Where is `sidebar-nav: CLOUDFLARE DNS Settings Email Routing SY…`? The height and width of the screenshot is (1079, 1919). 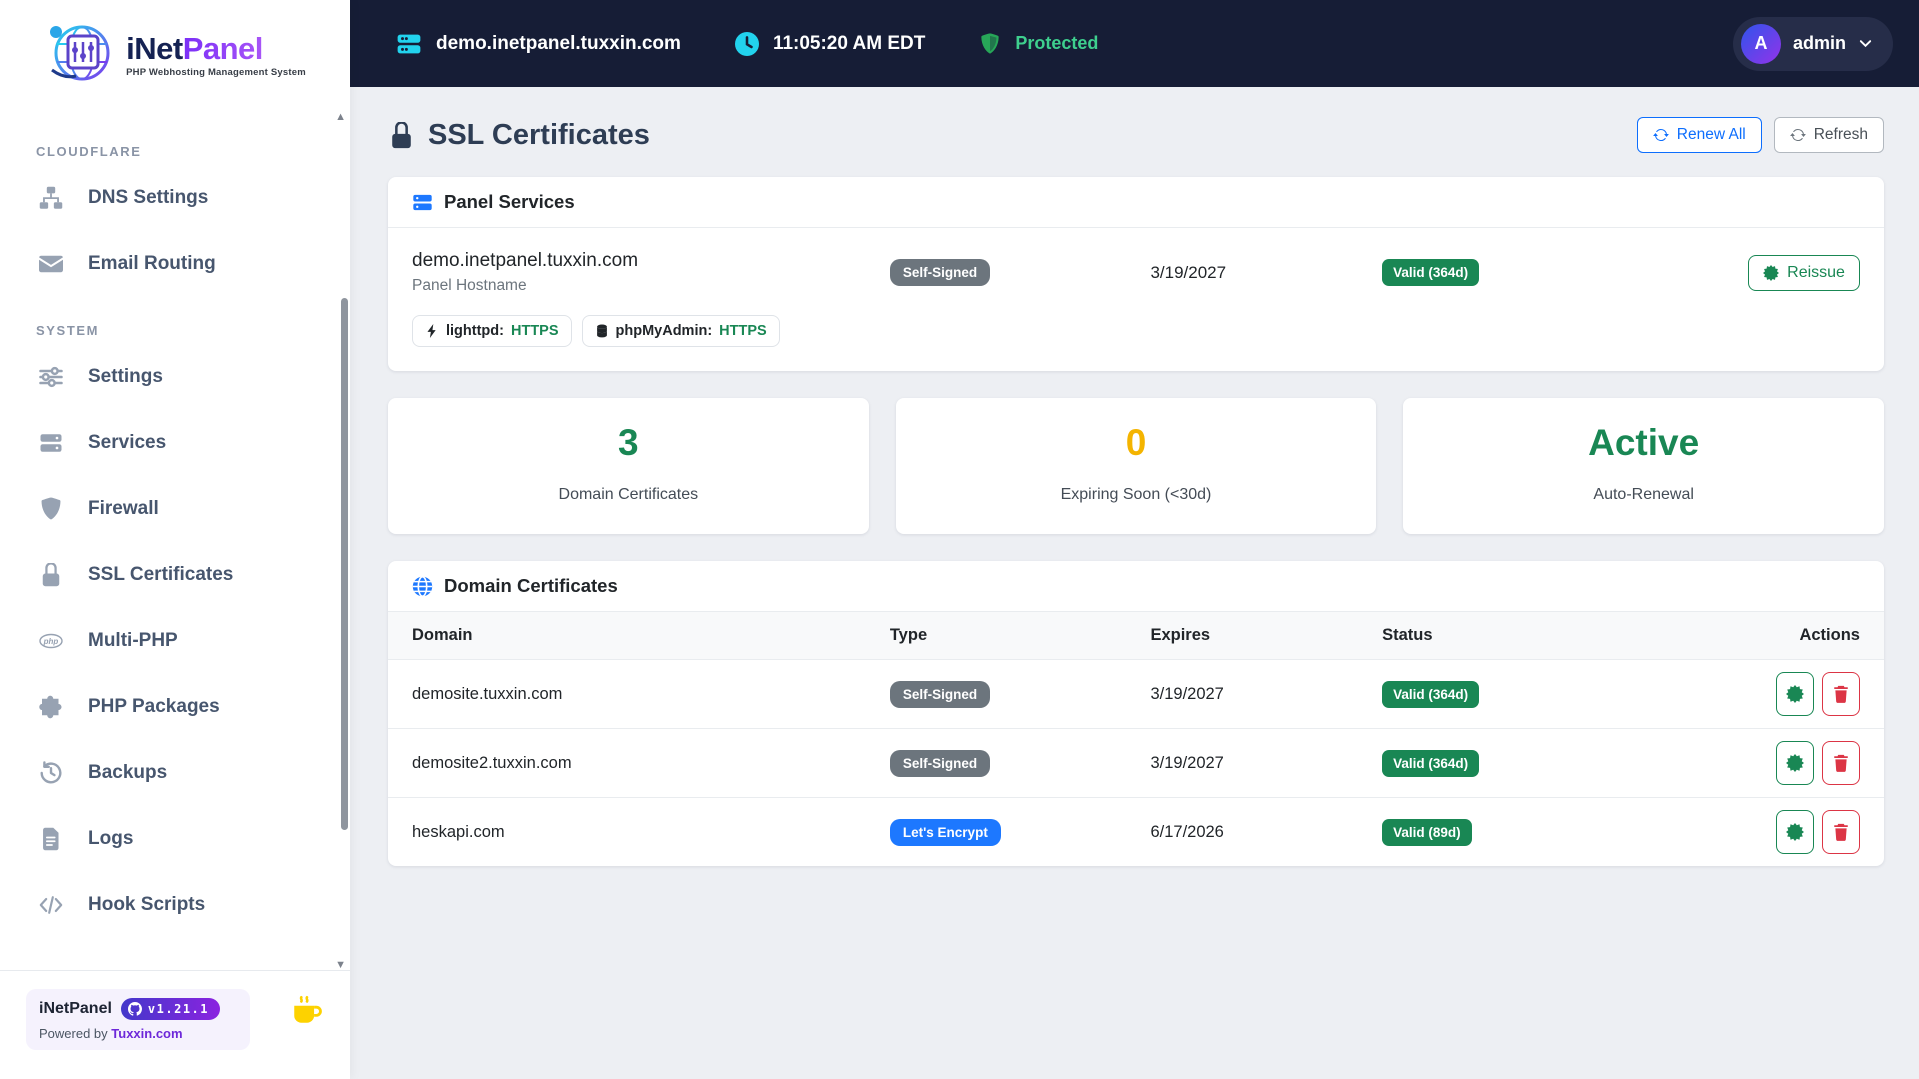
sidebar-nav: CLOUDFLARE DNS Settings Email Routing SY… is located at coordinates (175, 536).